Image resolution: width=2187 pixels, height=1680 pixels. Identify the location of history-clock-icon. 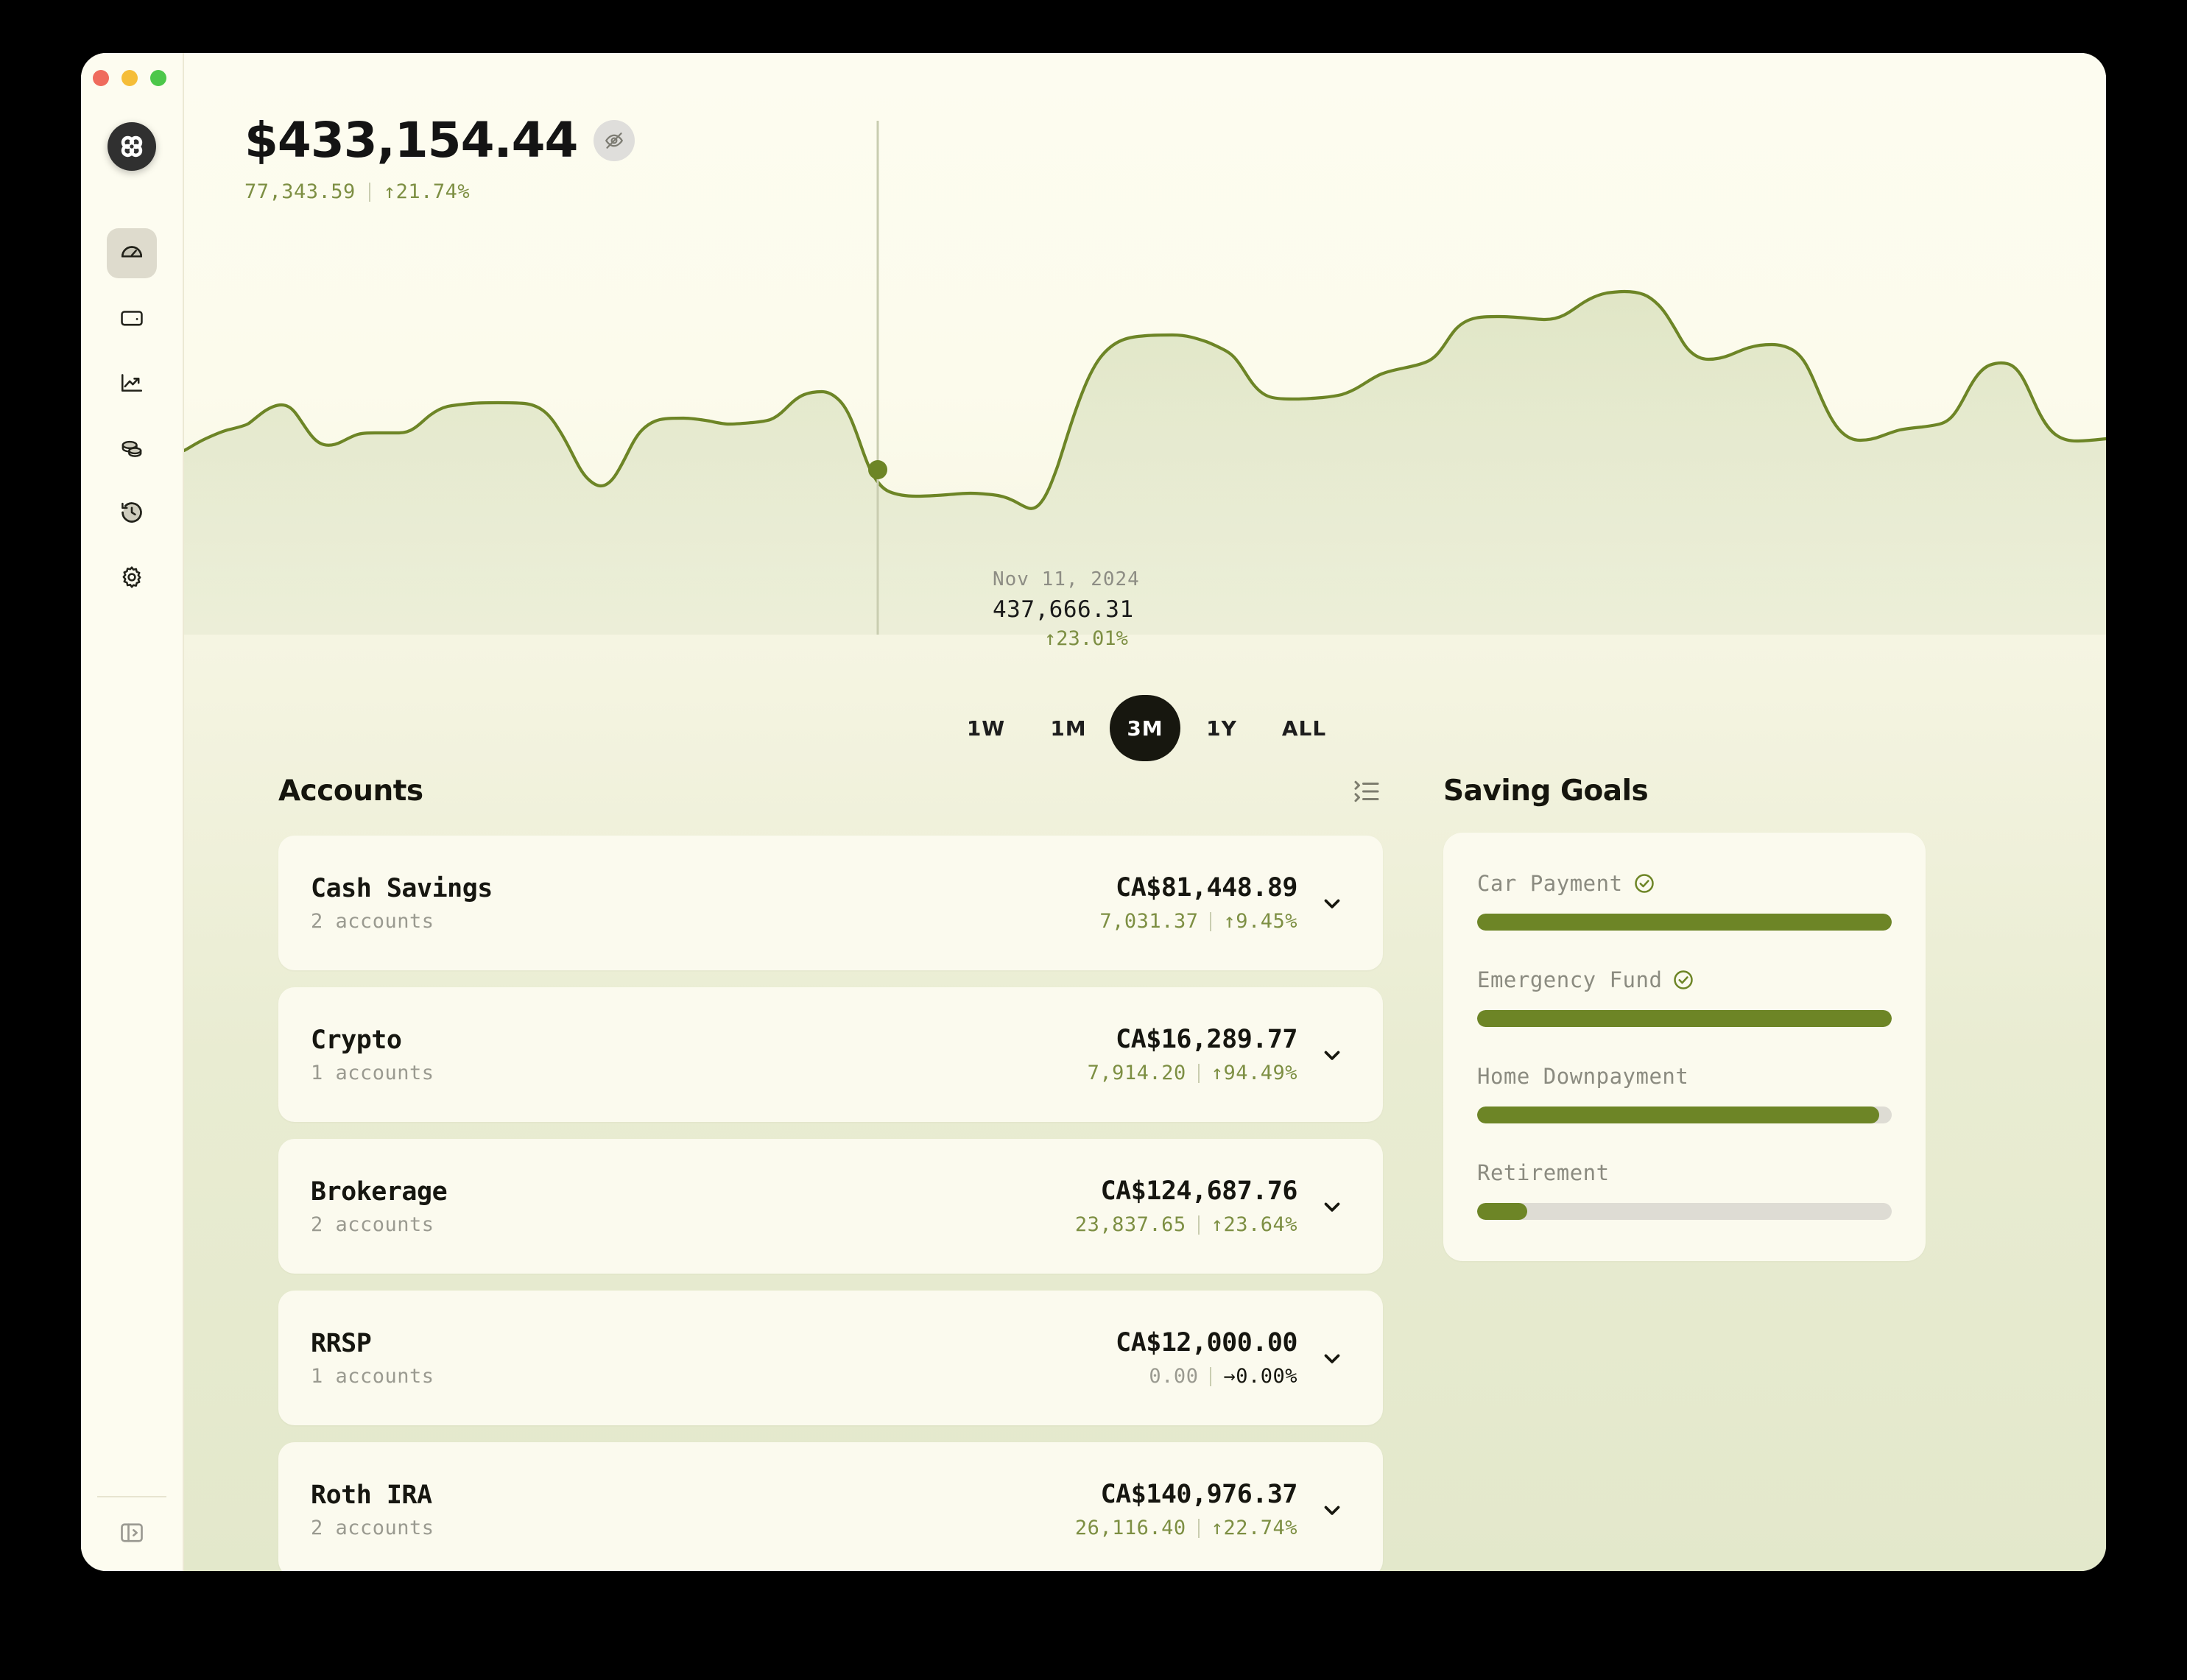
(132, 512).